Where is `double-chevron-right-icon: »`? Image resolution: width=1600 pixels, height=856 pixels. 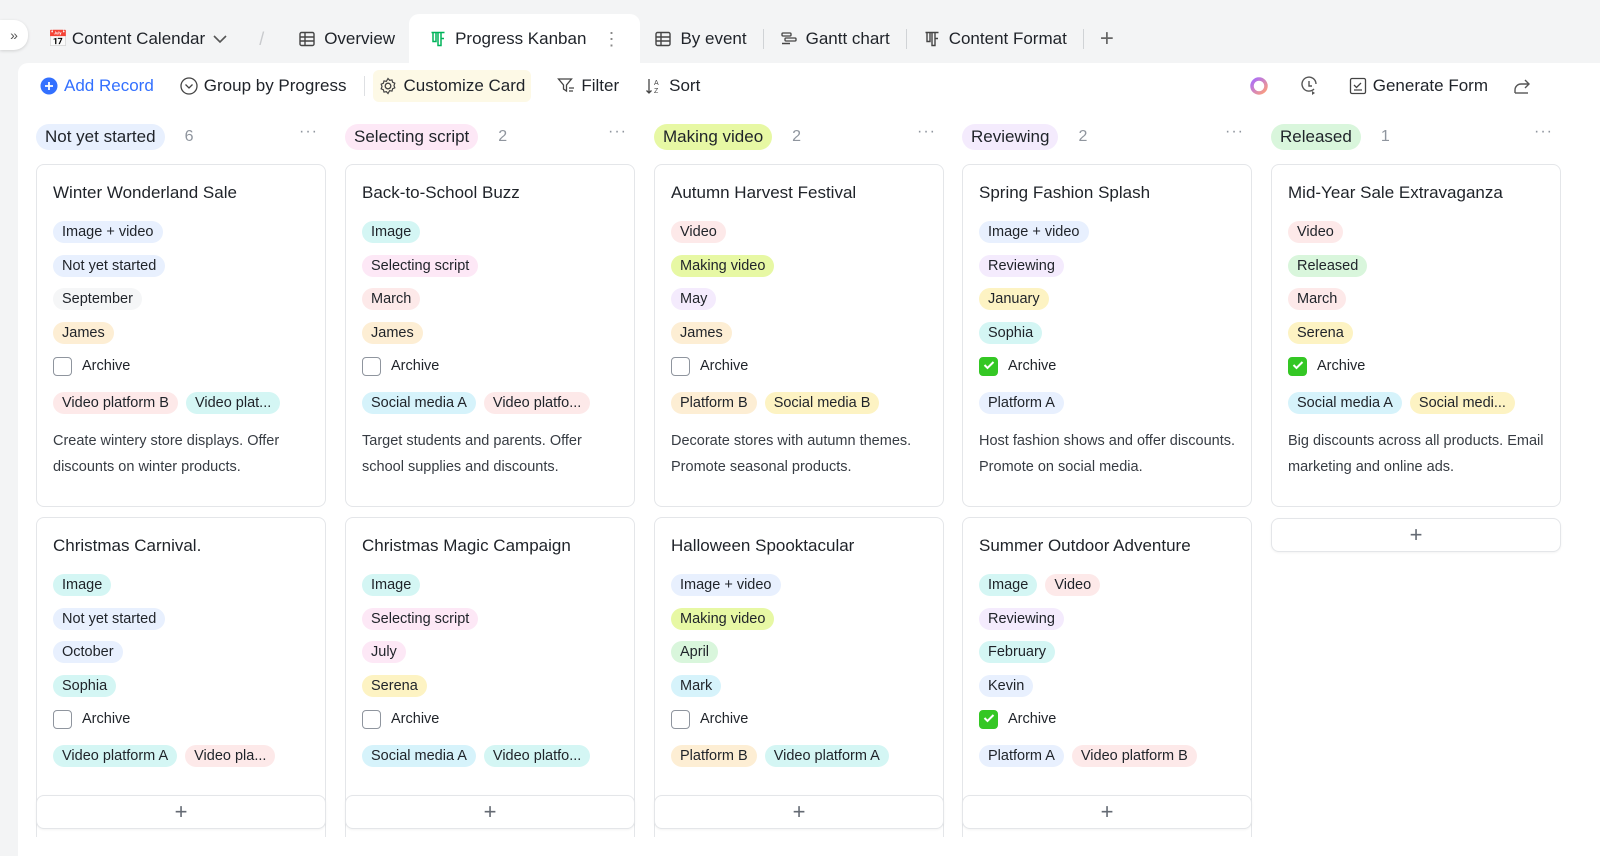 double-chevron-right-icon: » is located at coordinates (14, 35).